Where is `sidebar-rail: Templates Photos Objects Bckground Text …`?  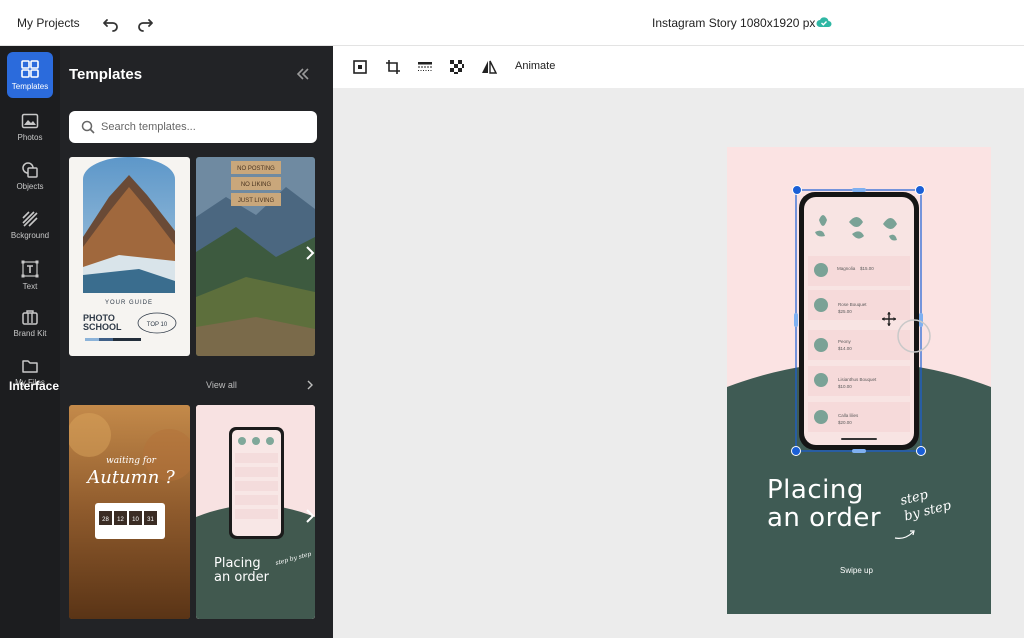
sidebar-rail: Templates Photos Objects Bckground Text … is located at coordinates (30, 342).